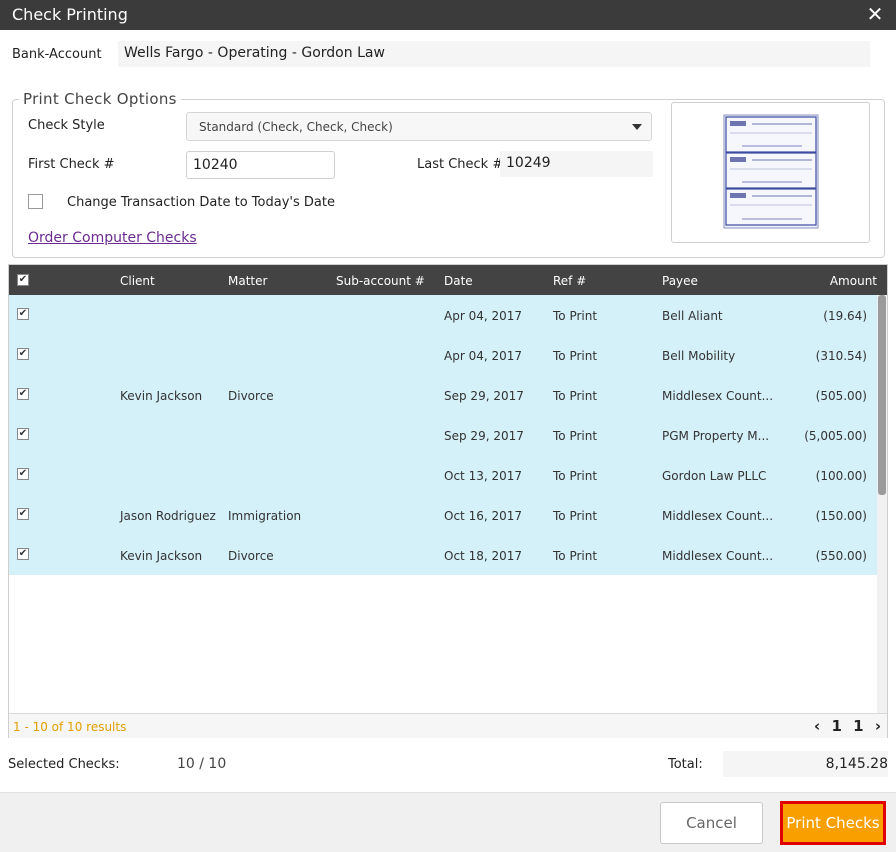 This screenshot has width=896, height=852. I want to click on chevron-down-icon, so click(637, 127).